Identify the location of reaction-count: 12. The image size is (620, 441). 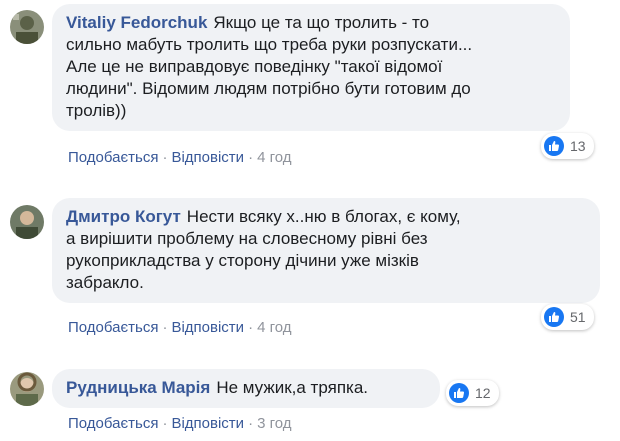
(483, 393).